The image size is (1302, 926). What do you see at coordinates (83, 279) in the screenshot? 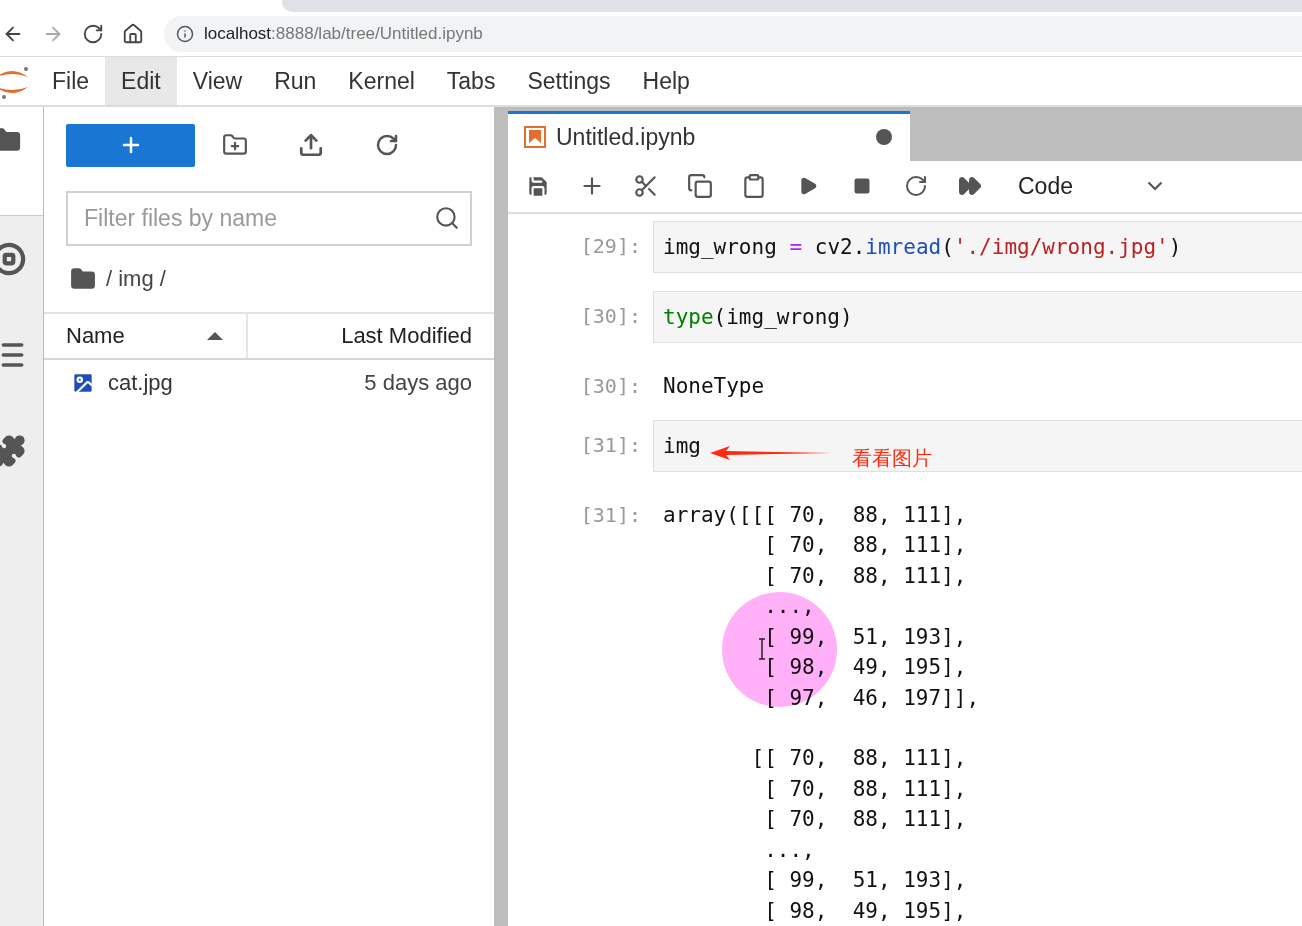
I see `folder-icon` at bounding box center [83, 279].